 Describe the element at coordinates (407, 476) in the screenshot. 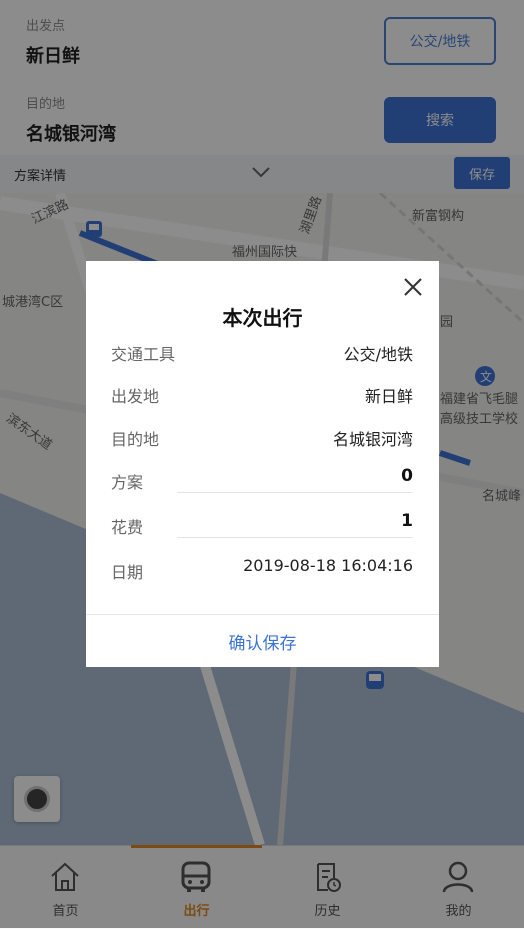

I see `plan-value: 0` at that location.